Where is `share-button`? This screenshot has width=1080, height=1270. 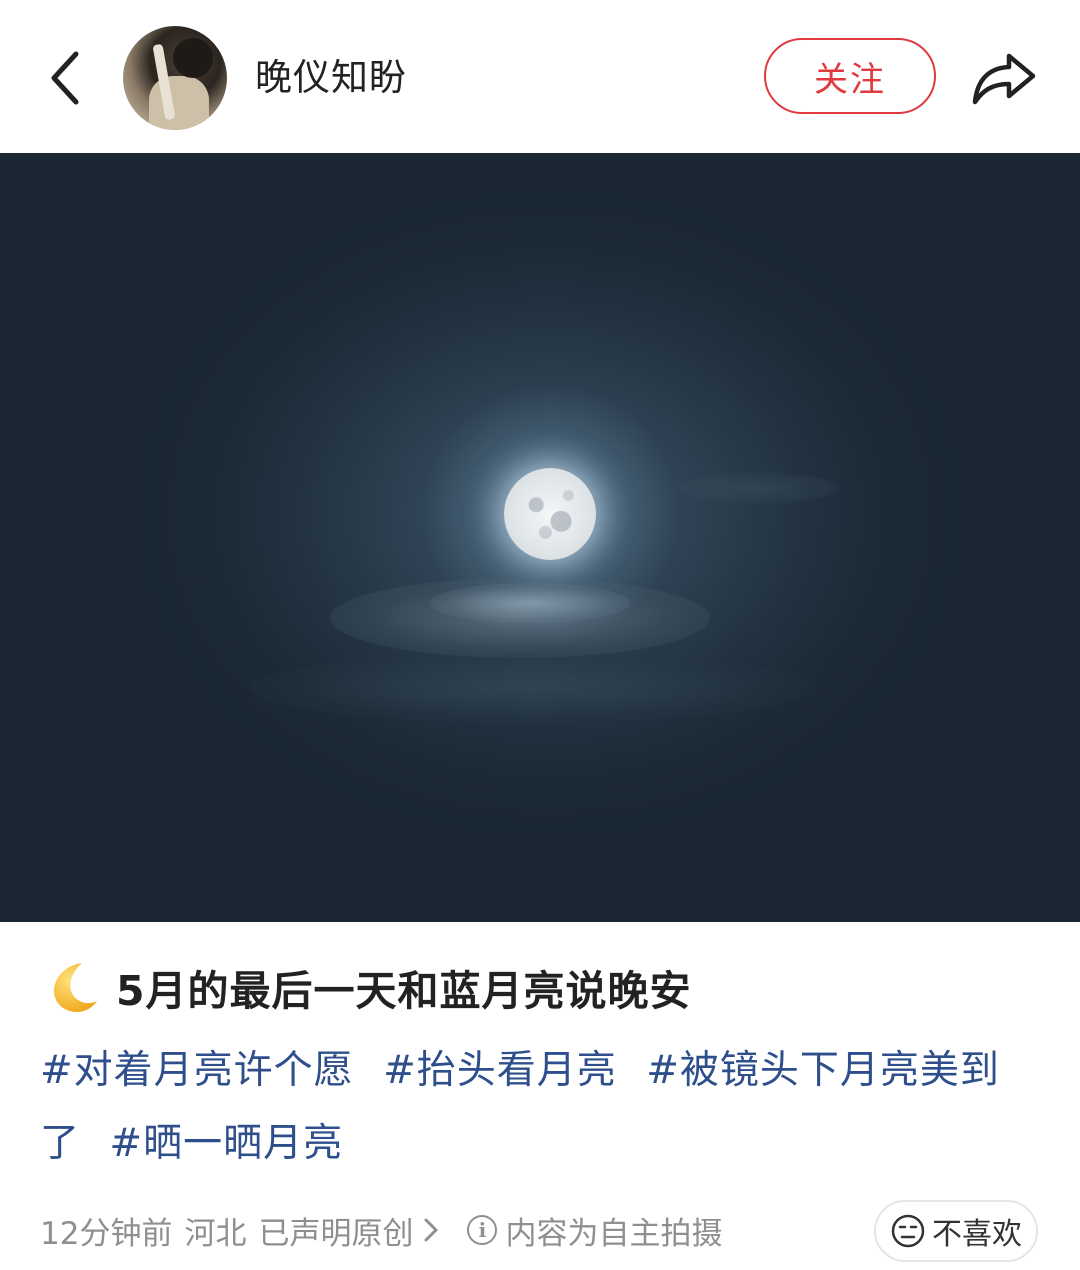 share-button is located at coordinates (1004, 78).